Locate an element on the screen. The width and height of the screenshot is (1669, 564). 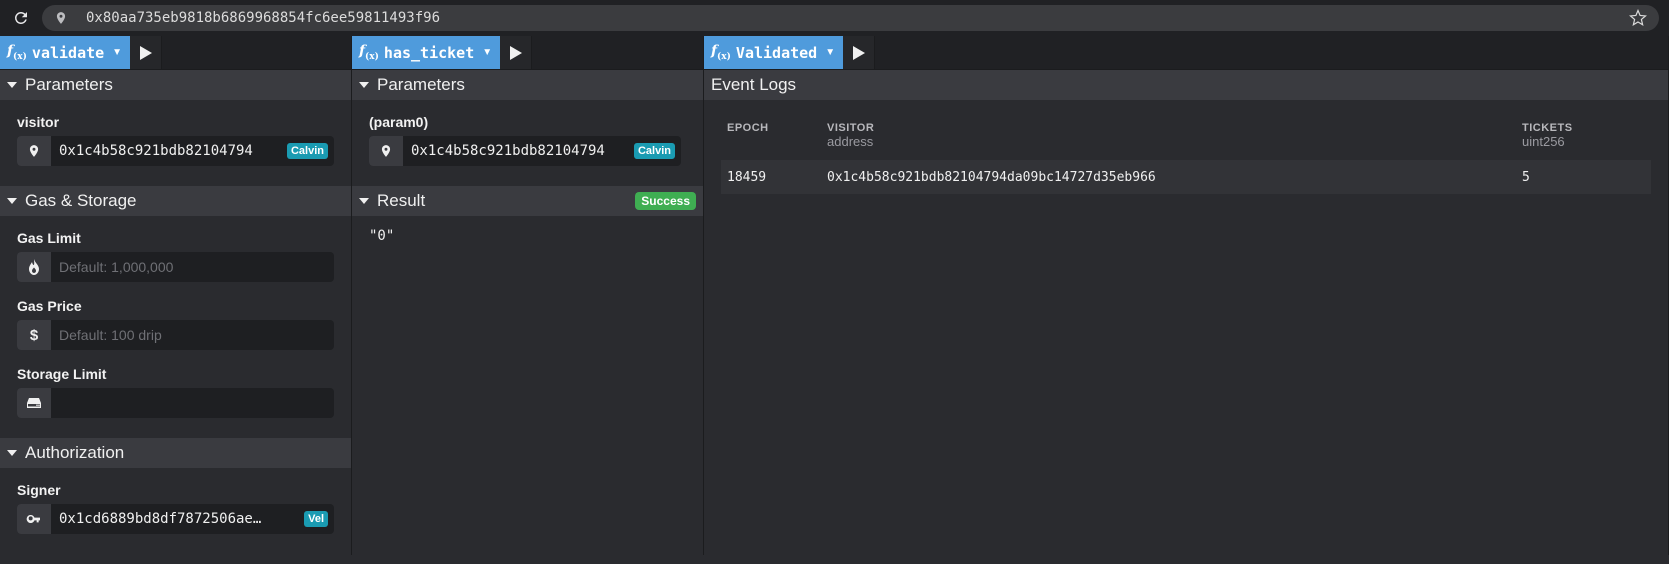
result-value: "0" is located at coordinates (527, 236).